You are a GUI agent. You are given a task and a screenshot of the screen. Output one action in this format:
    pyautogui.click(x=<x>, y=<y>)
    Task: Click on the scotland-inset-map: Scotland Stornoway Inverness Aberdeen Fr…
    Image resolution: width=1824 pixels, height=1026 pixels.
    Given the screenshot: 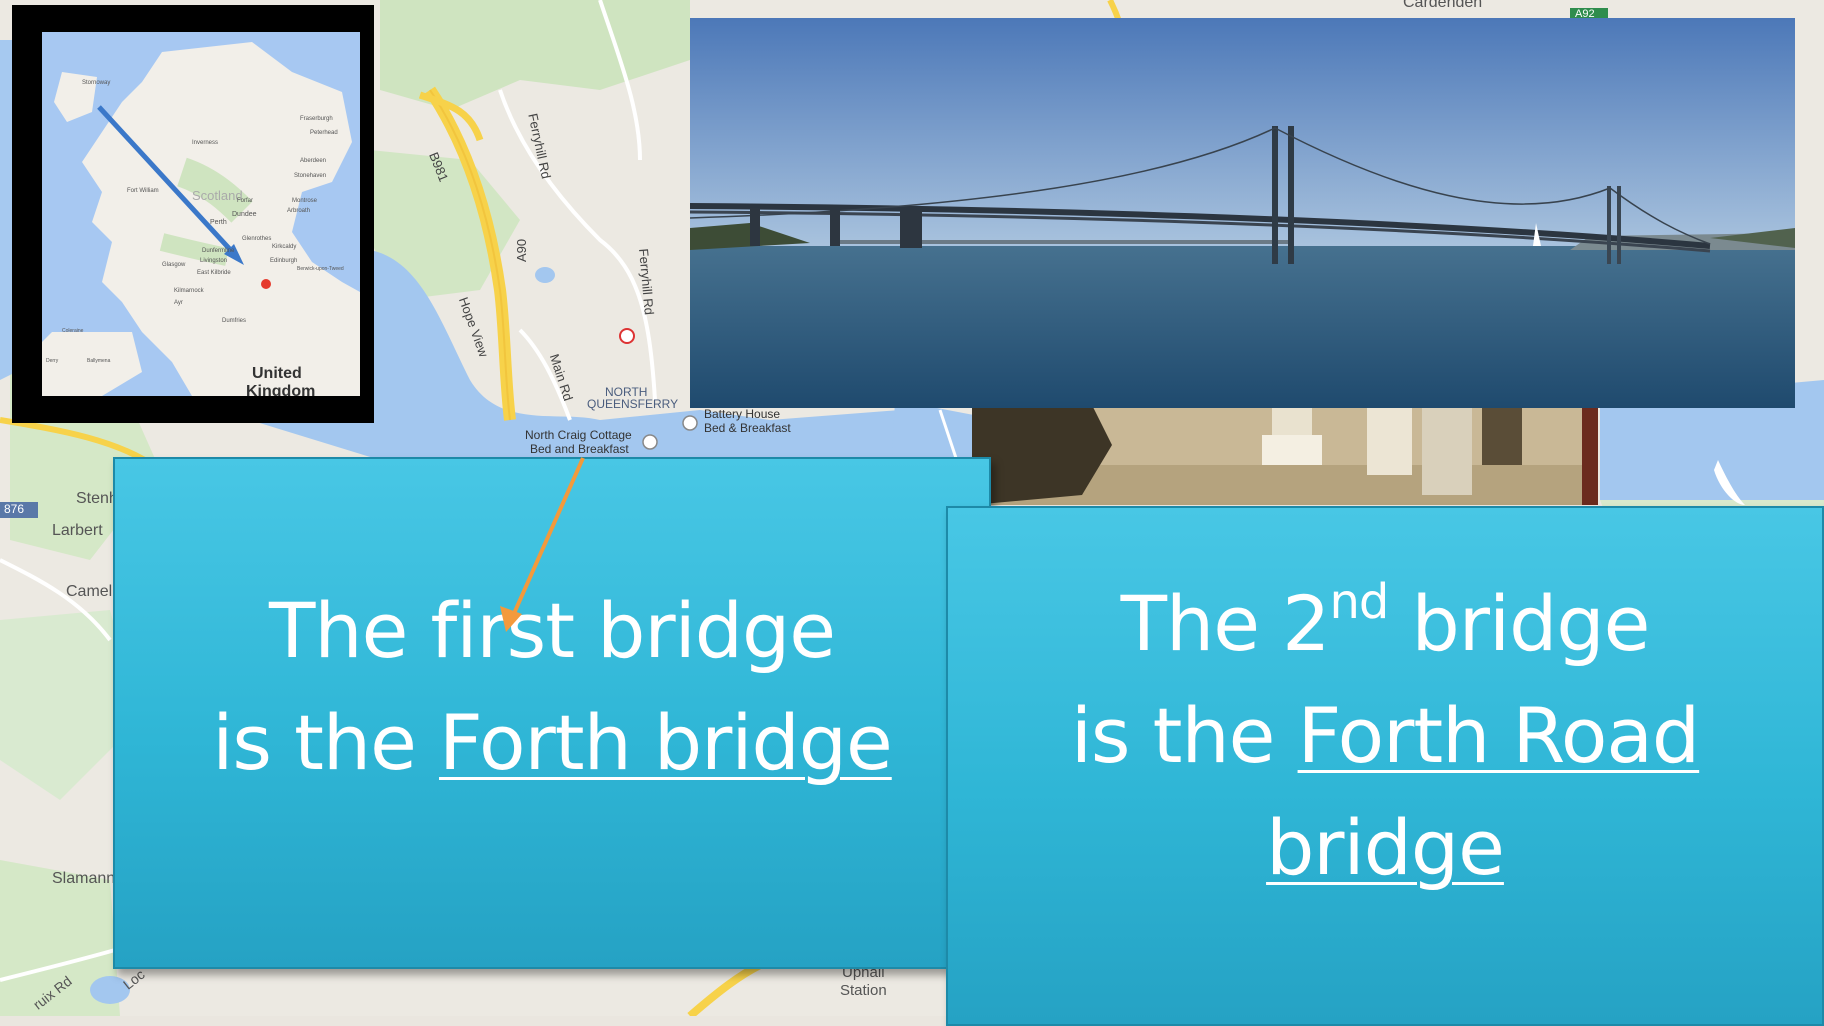 What is the action you would take?
    pyautogui.click(x=193, y=214)
    